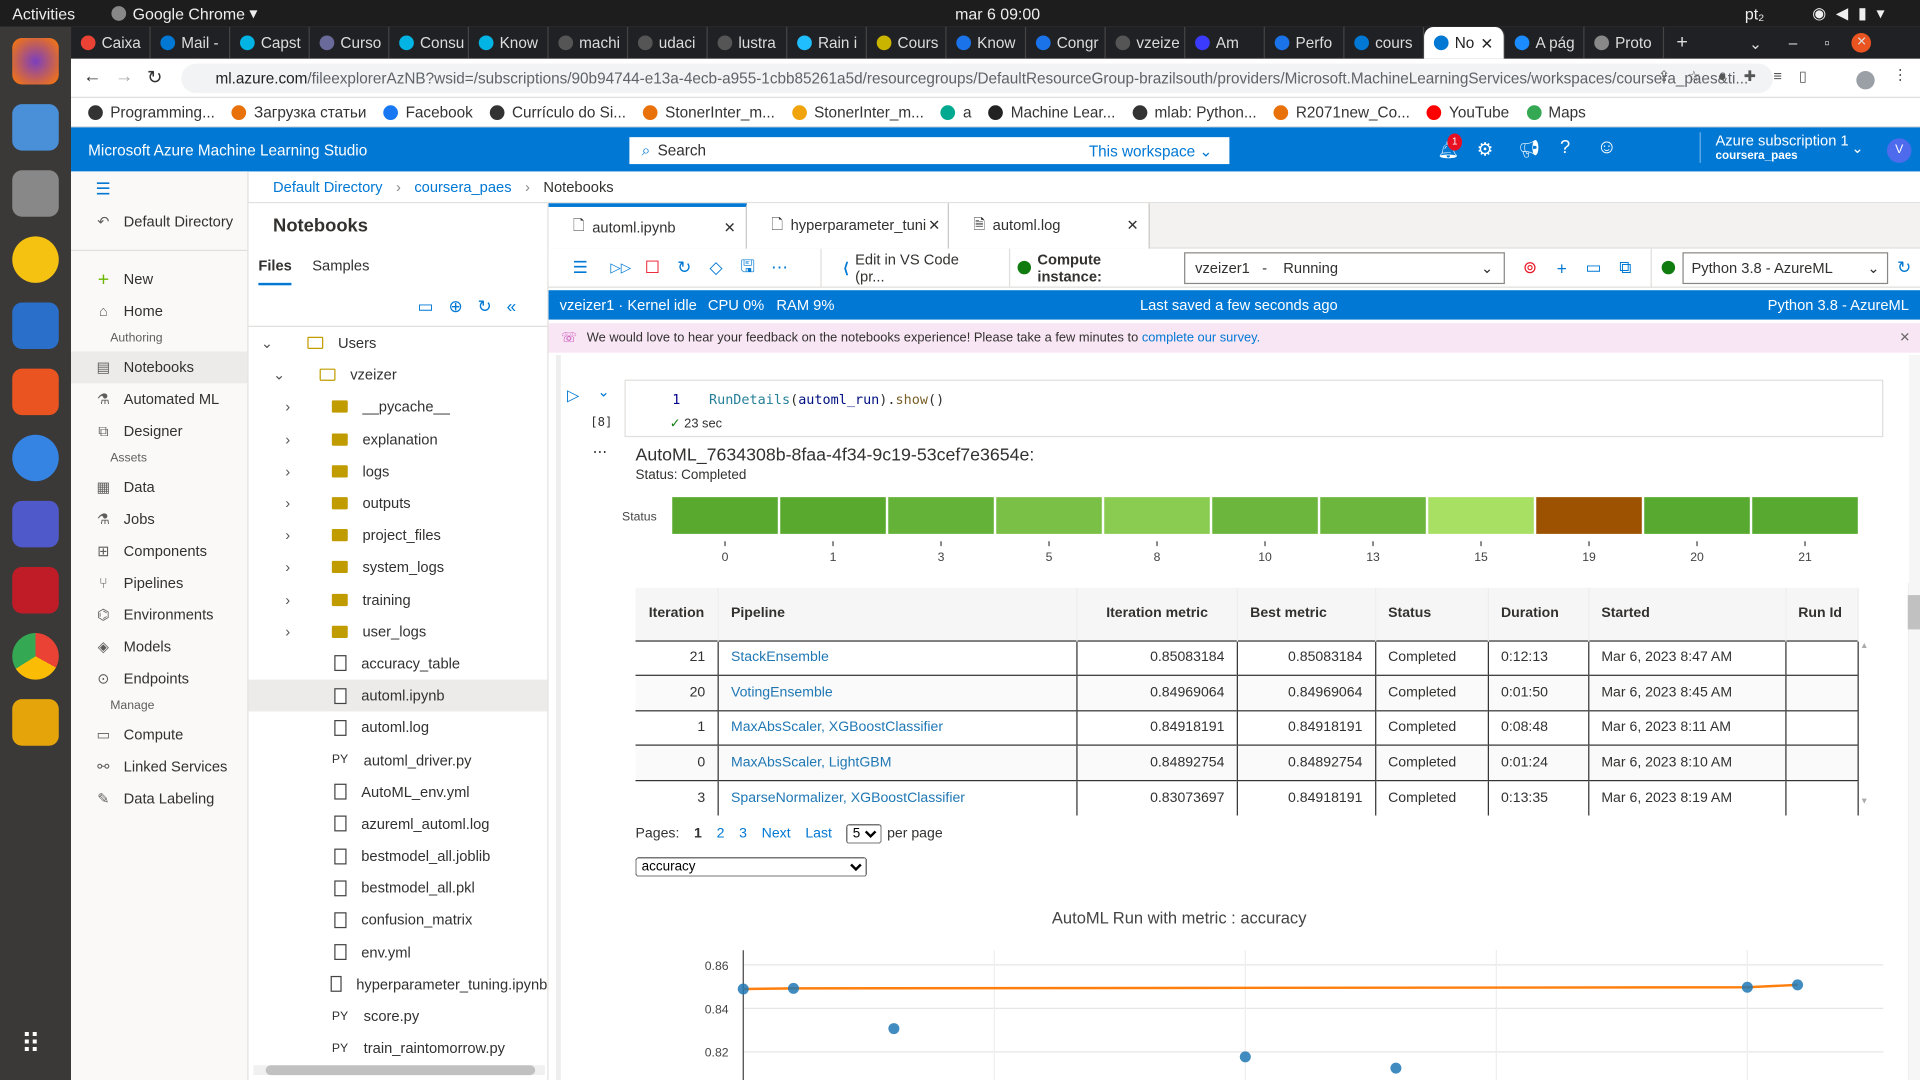 The height and width of the screenshot is (1080, 1920). What do you see at coordinates (743, 834) in the screenshot?
I see `page-3: 3` at bounding box center [743, 834].